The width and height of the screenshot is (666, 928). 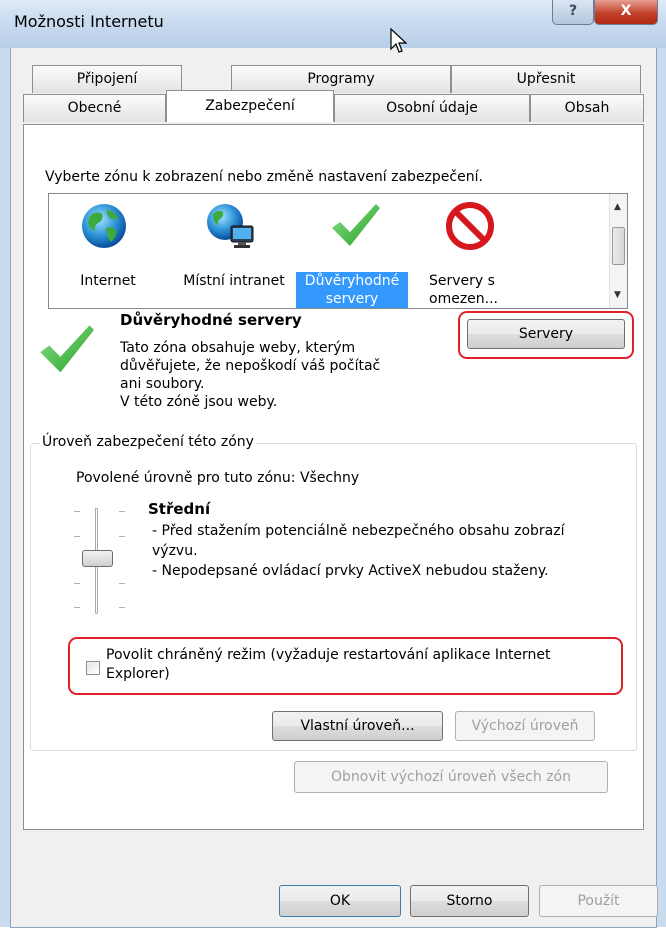 What do you see at coordinates (352, 299) in the screenshot?
I see `zone-label-trusted-2: servery` at bounding box center [352, 299].